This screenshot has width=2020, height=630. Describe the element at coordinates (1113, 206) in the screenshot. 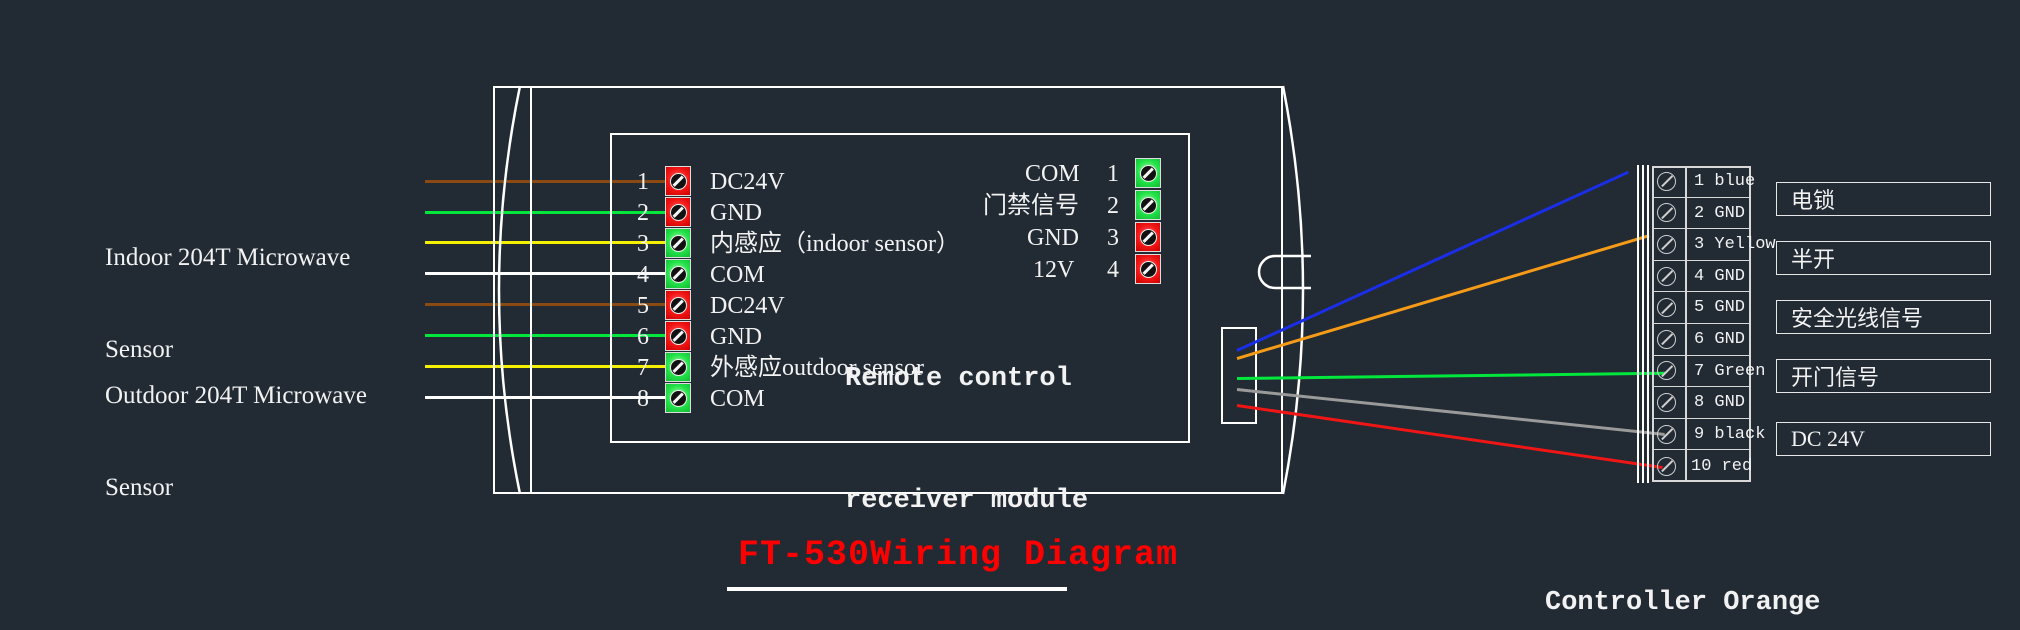

I see `output-terminal-number-2: 2` at that location.